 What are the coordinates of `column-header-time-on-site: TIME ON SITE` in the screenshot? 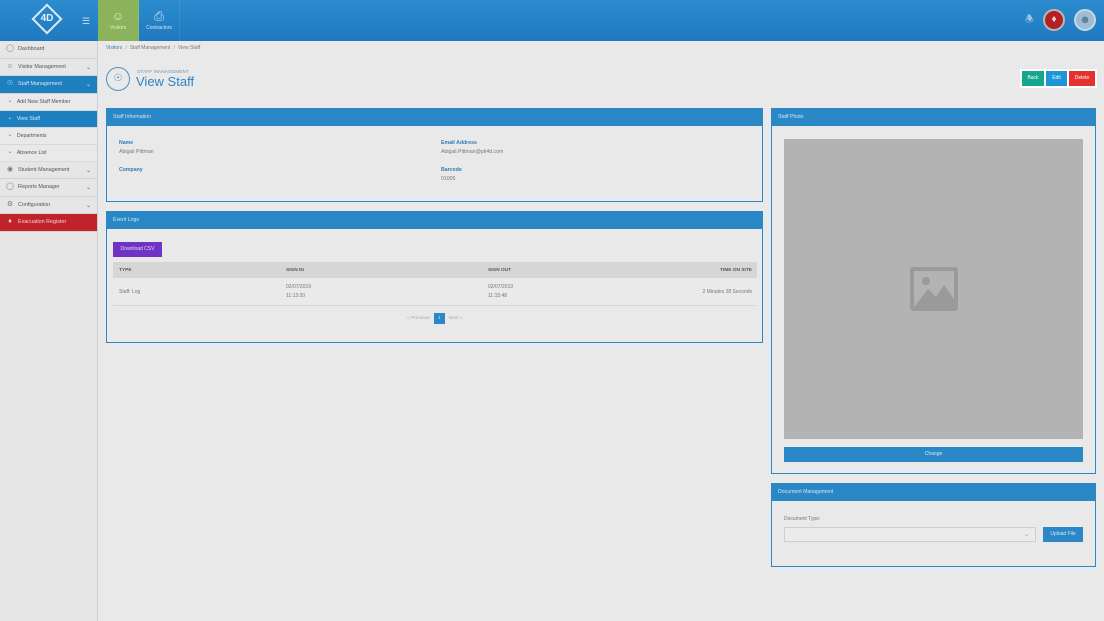 It's located at (721, 270).